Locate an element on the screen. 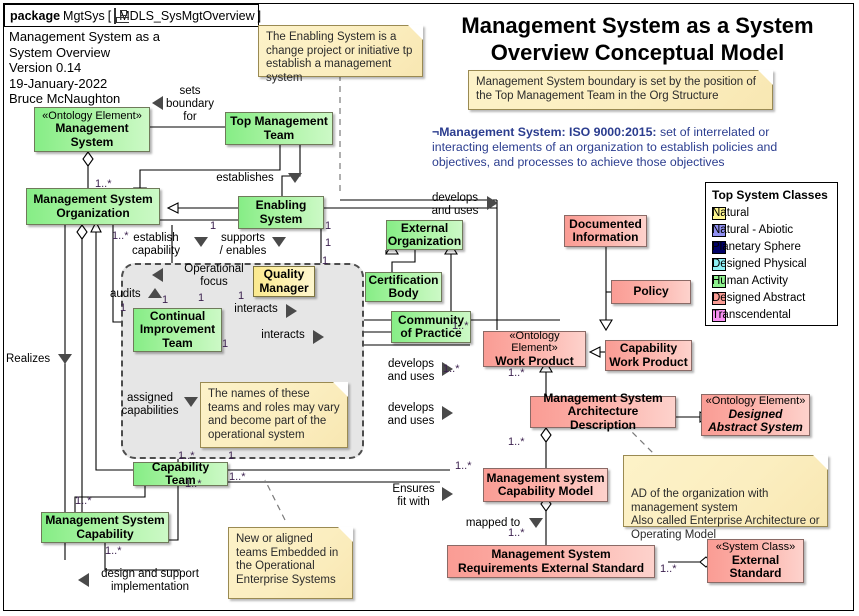 This screenshot has width=859, height=616. class-work-product: «Ontology Element» Work Product is located at coordinates (534, 348).